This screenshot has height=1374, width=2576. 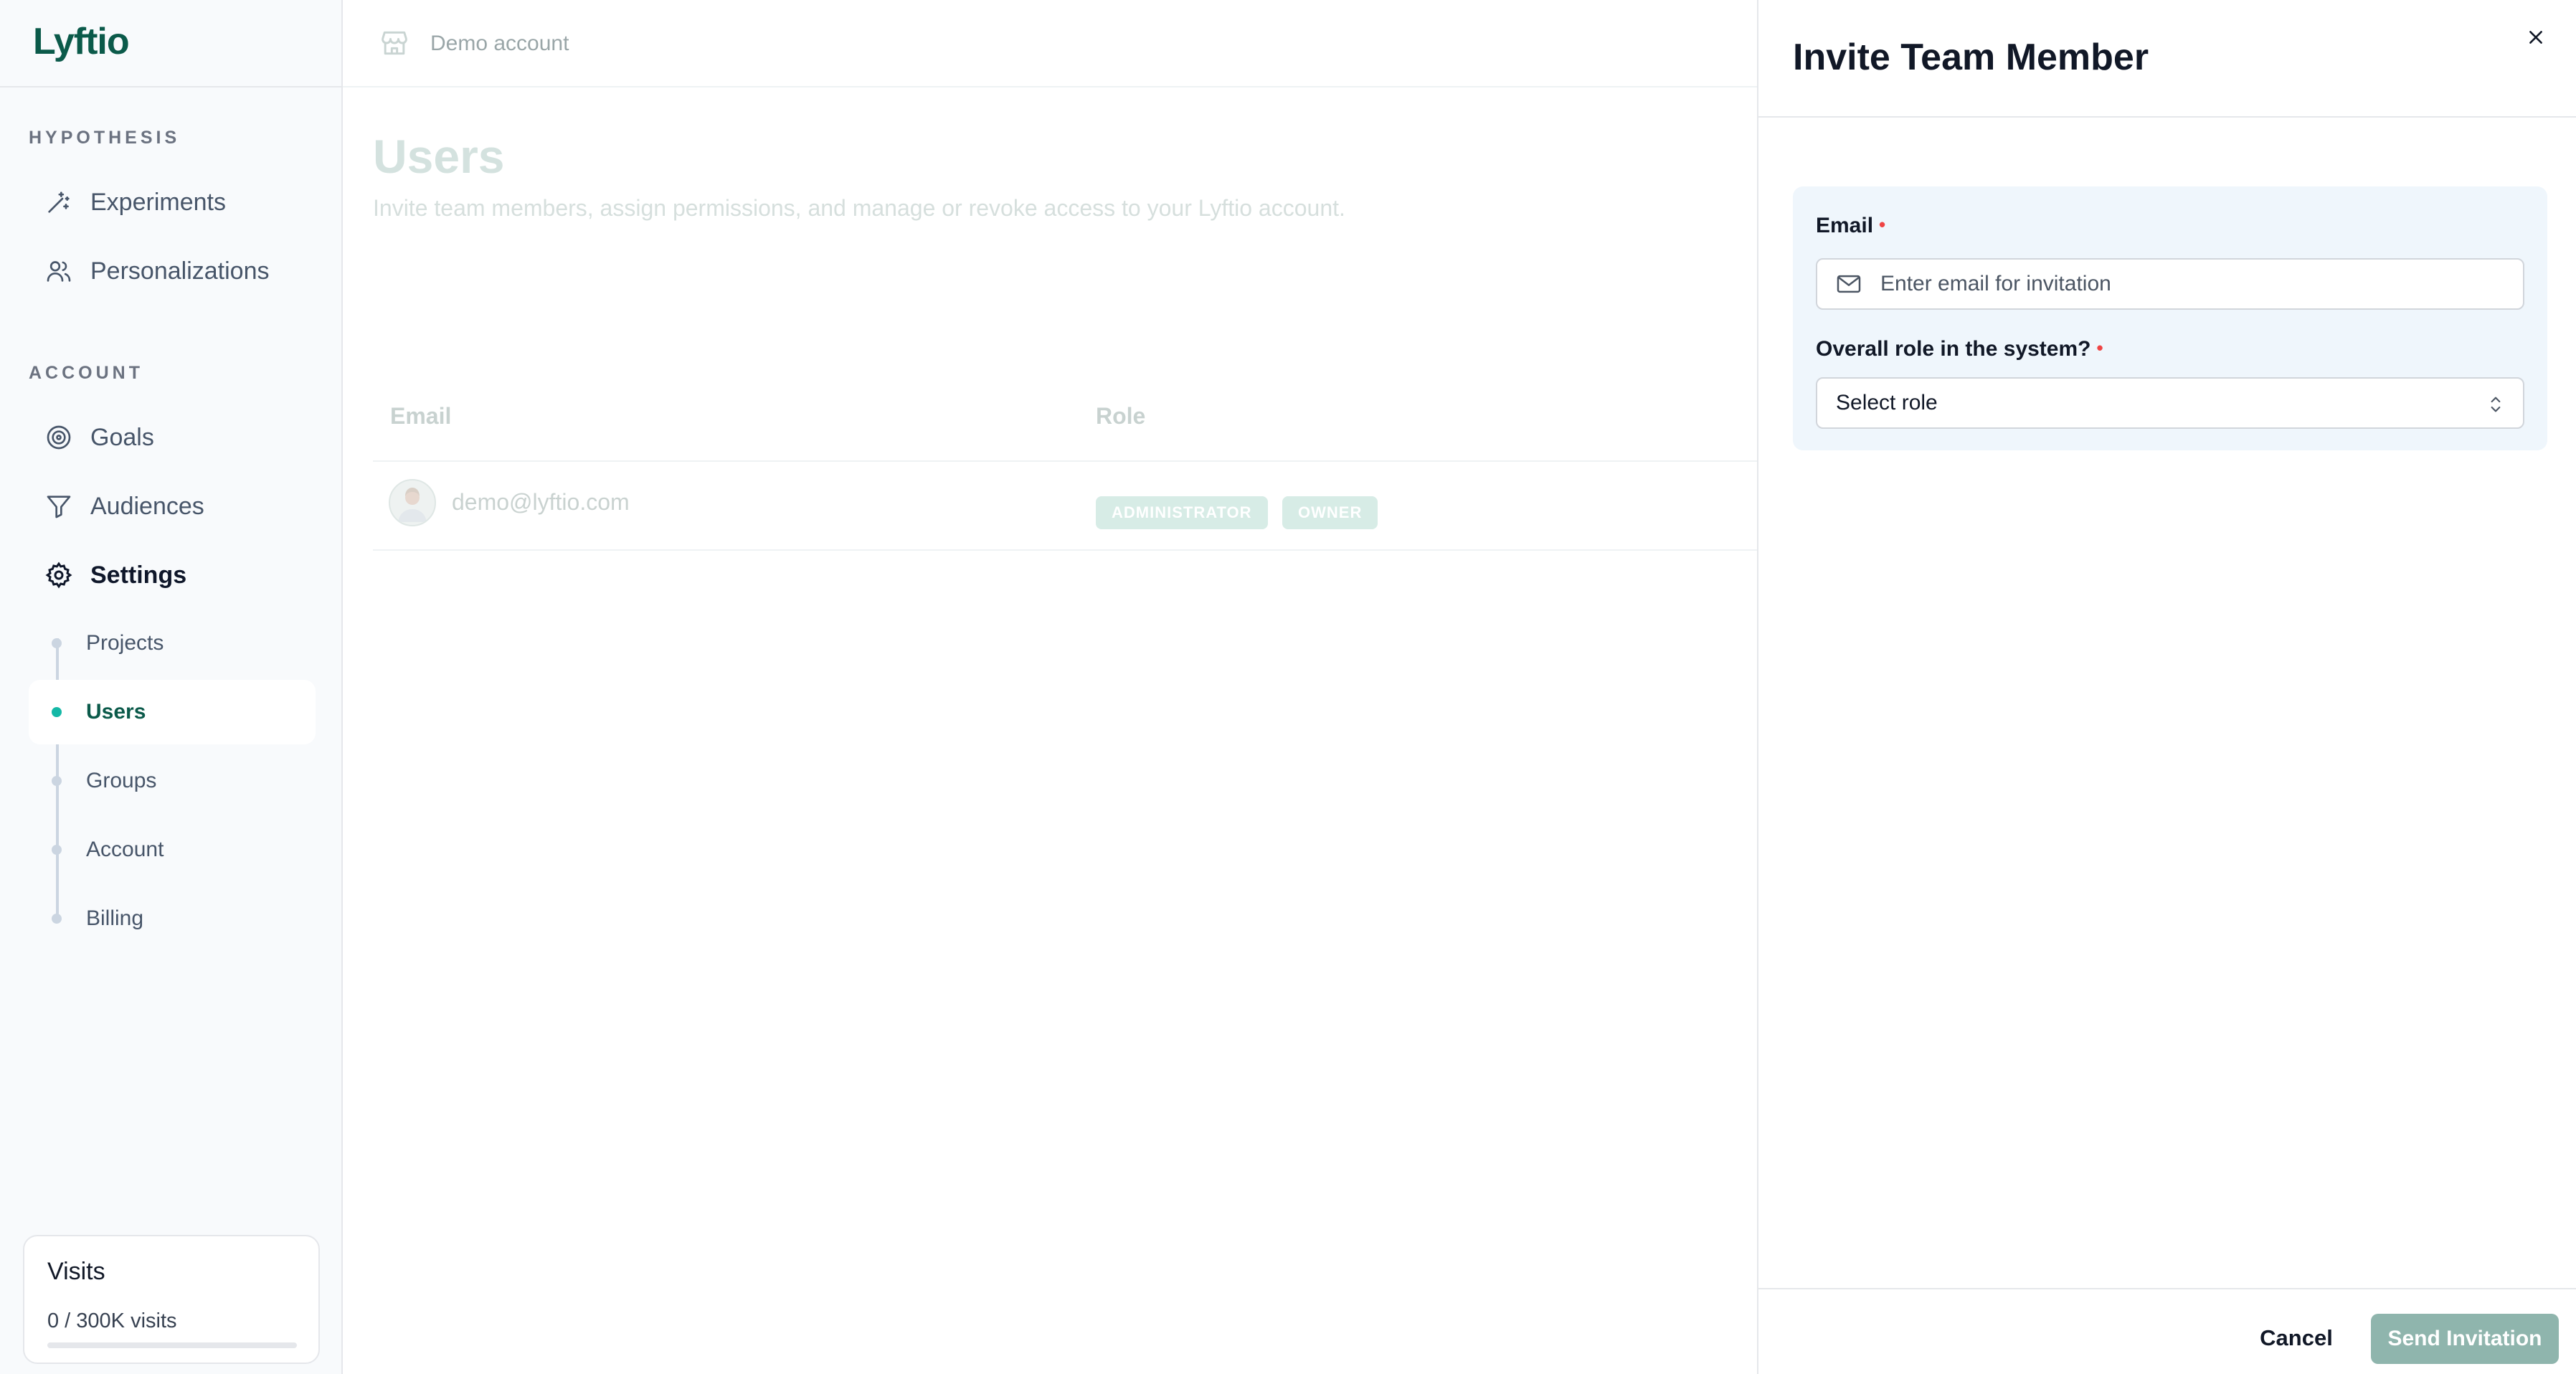 I want to click on chevron-up-down-icon, so click(x=2495, y=405).